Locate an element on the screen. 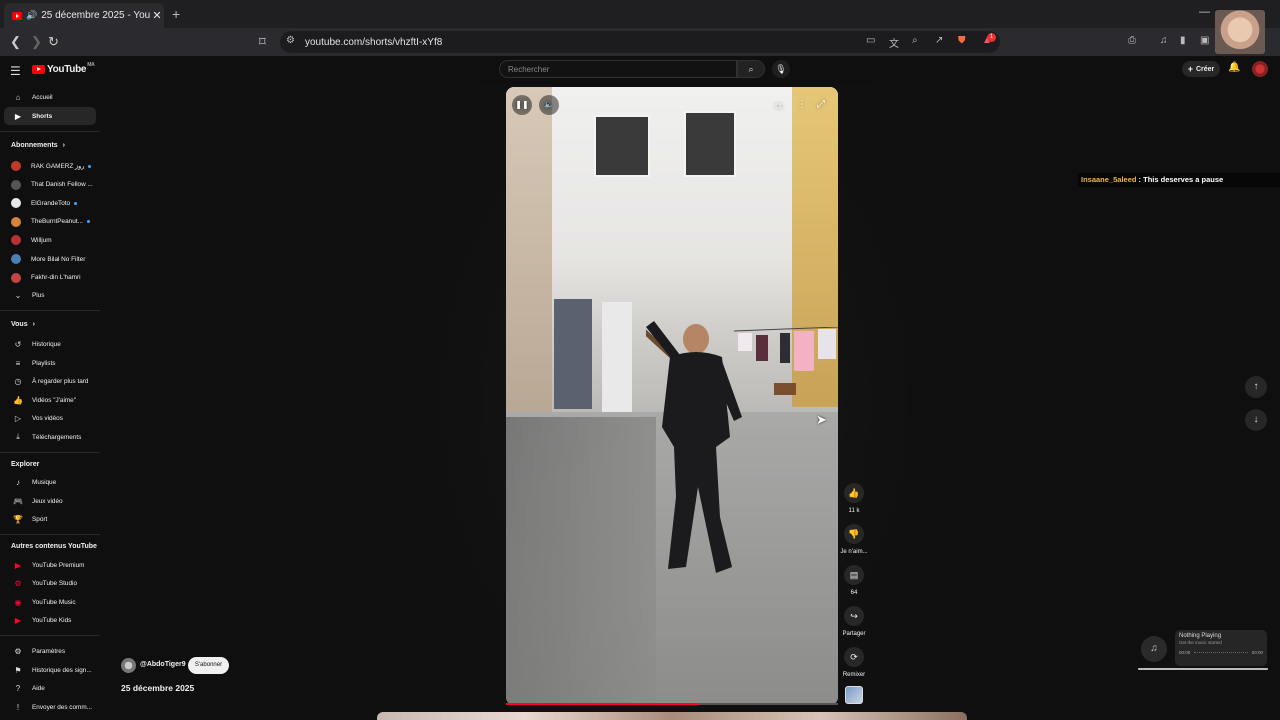 Image resolution: width=1280 pixels, height=720 pixels. cast-icon: ▭ is located at coordinates (870, 40).